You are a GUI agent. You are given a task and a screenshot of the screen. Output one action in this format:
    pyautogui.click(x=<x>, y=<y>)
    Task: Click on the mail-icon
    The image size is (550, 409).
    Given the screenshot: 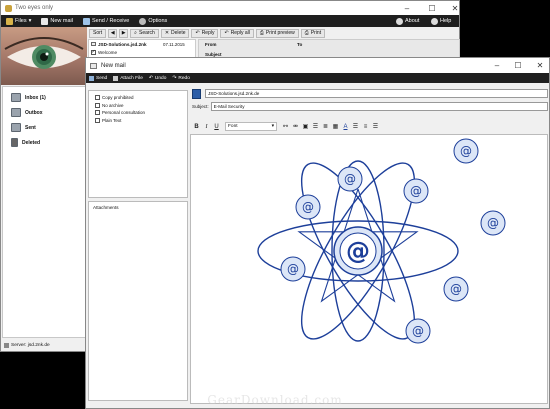 What is the action you would take?
    pyautogui.click(x=93, y=44)
    